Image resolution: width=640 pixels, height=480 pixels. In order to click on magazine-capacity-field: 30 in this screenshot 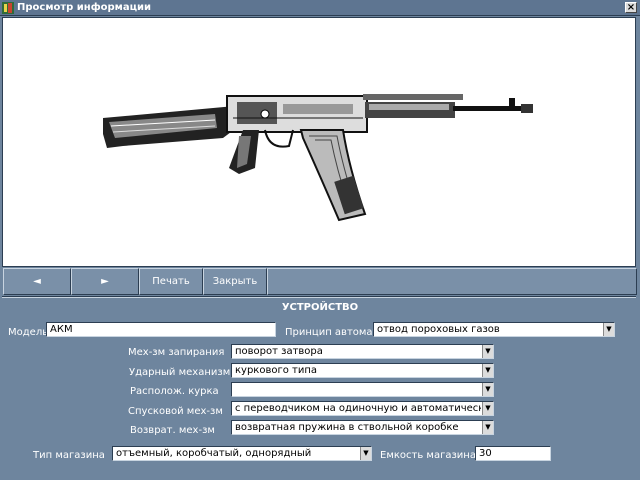, I will do `click(513, 453)`.